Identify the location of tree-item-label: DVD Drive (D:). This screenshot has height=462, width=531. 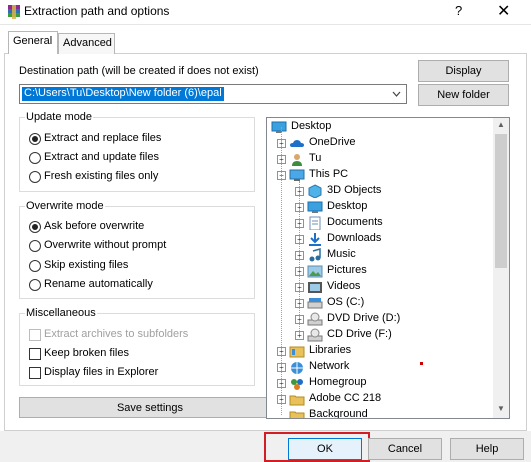
(364, 318).